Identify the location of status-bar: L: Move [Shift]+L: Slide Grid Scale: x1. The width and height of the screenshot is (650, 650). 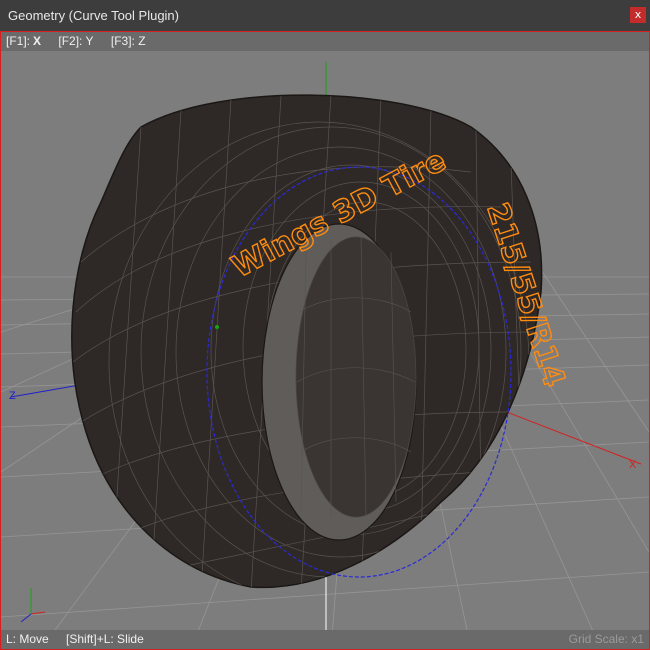
(325, 639).